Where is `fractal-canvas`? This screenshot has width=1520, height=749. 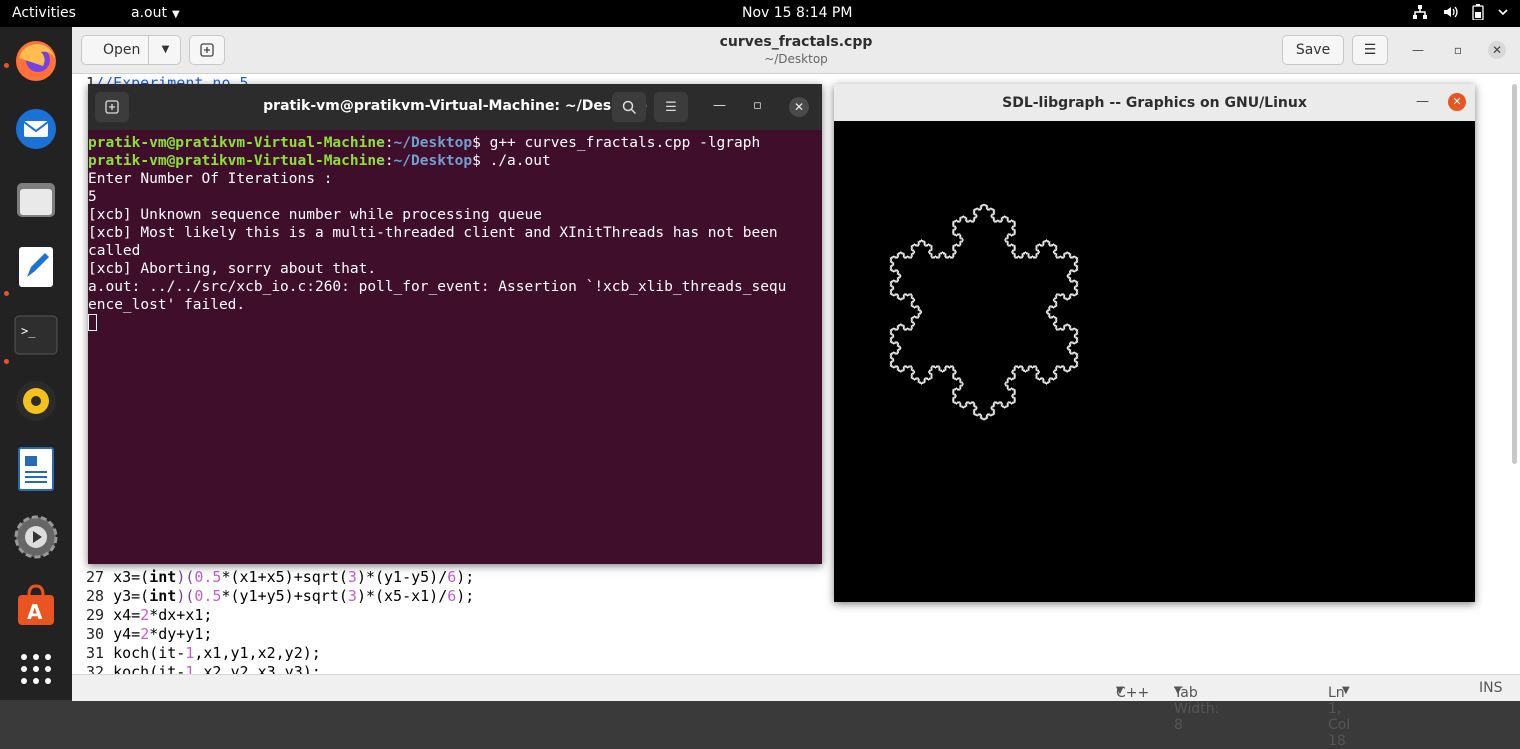
fractal-canvas is located at coordinates (984, 312).